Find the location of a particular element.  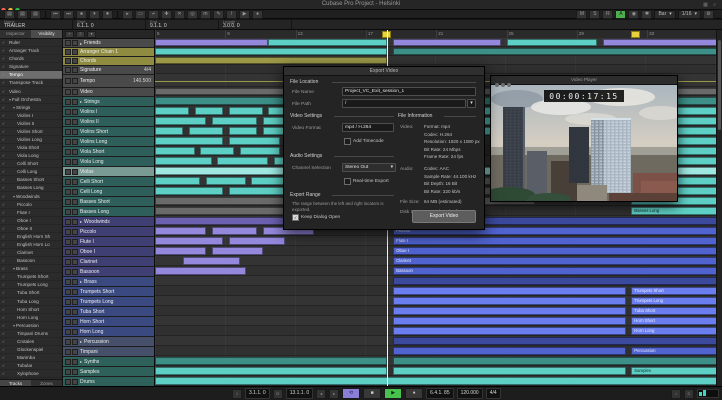

media-button: ▤ is located at coordinates (9, 14).